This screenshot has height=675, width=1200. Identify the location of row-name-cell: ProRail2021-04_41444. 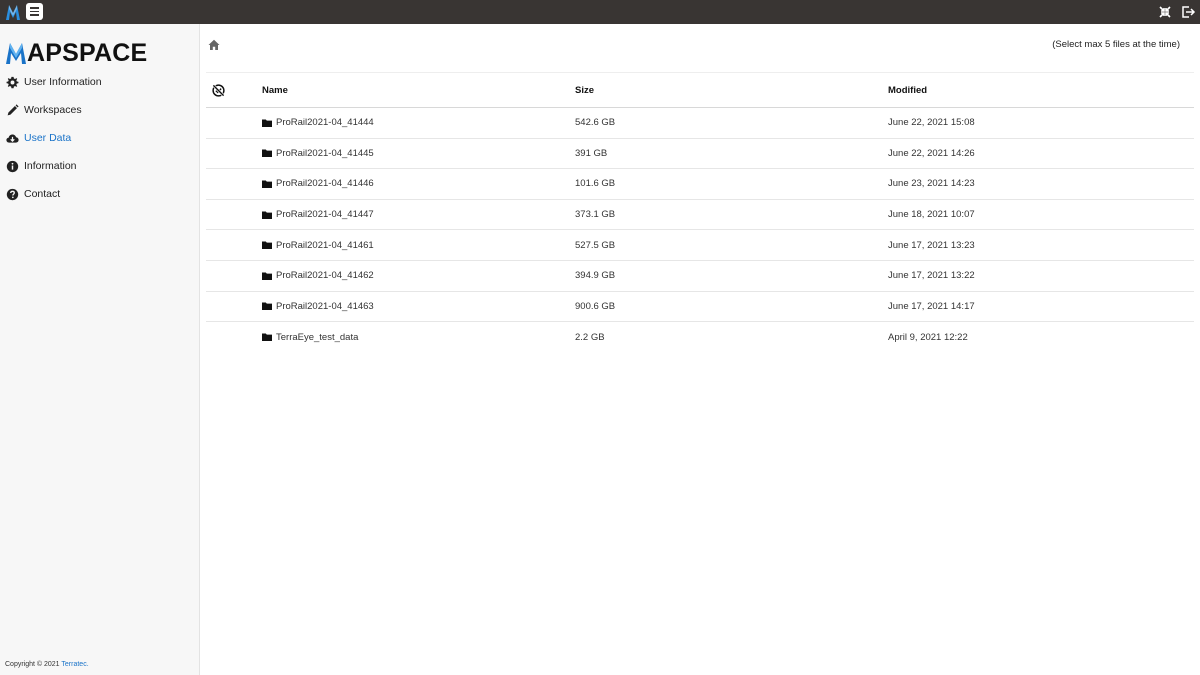
(418, 122).